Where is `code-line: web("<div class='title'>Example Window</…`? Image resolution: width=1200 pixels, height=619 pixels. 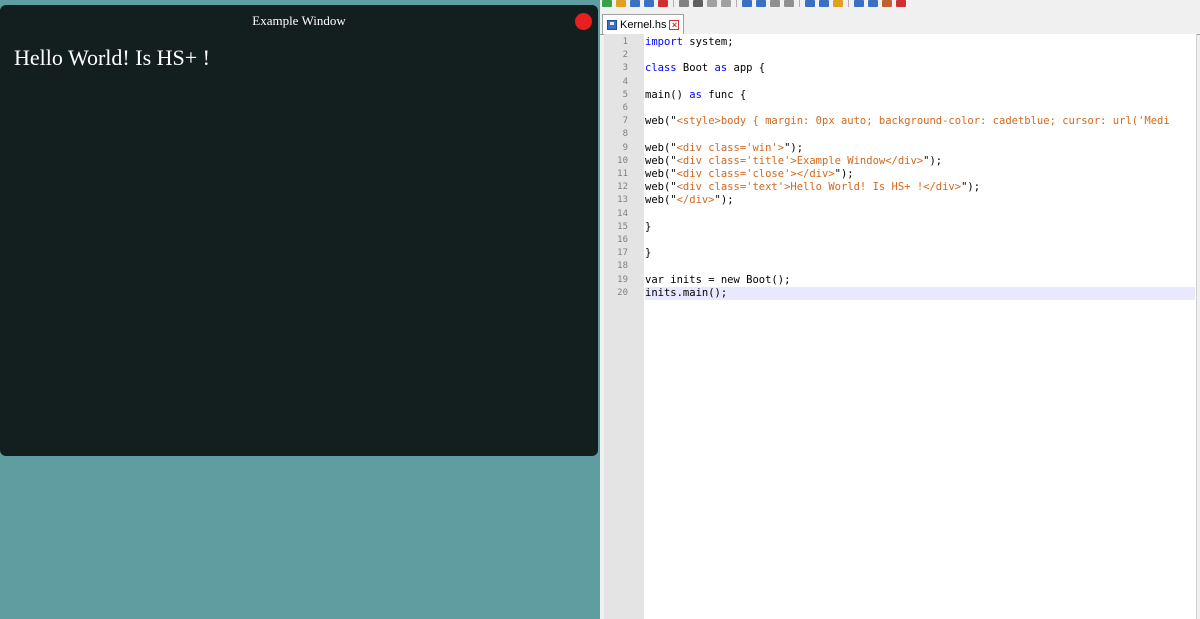
code-line: web("<div class='title'>Example Window</… is located at coordinates (793, 161).